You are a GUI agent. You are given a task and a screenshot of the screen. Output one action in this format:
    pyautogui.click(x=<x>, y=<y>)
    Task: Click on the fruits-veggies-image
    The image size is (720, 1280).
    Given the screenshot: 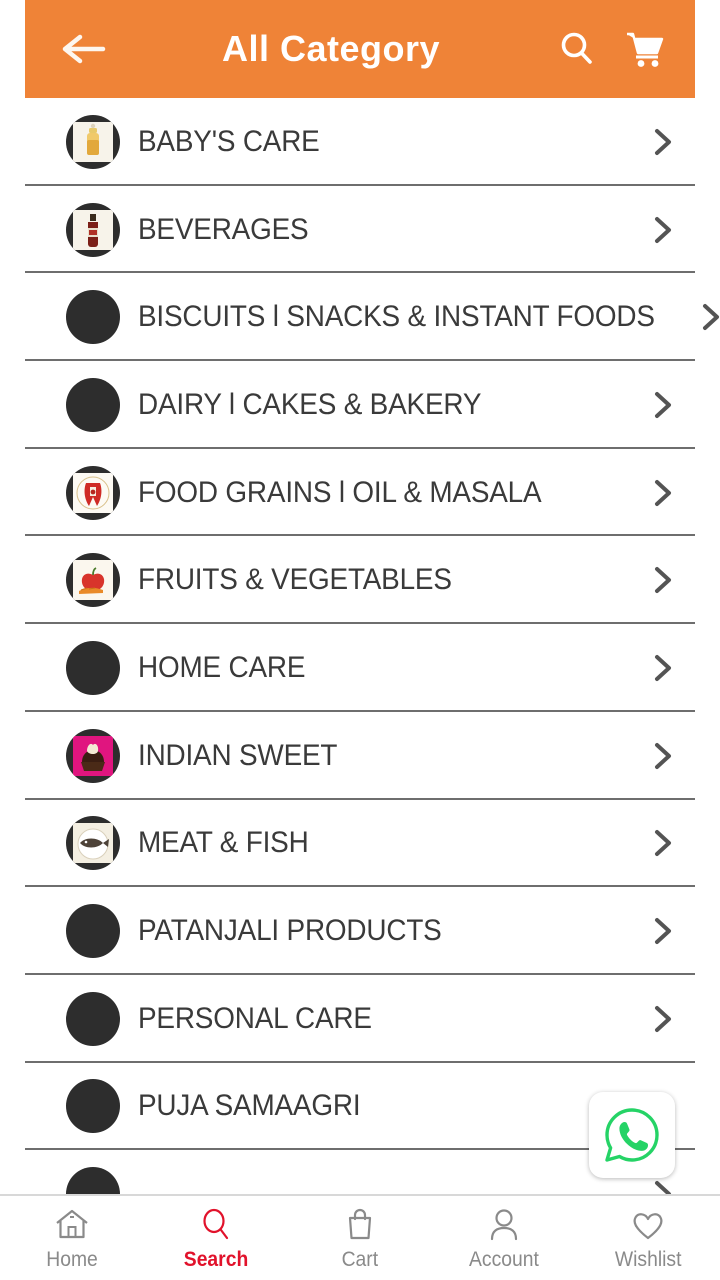 What is the action you would take?
    pyautogui.click(x=93, y=580)
    